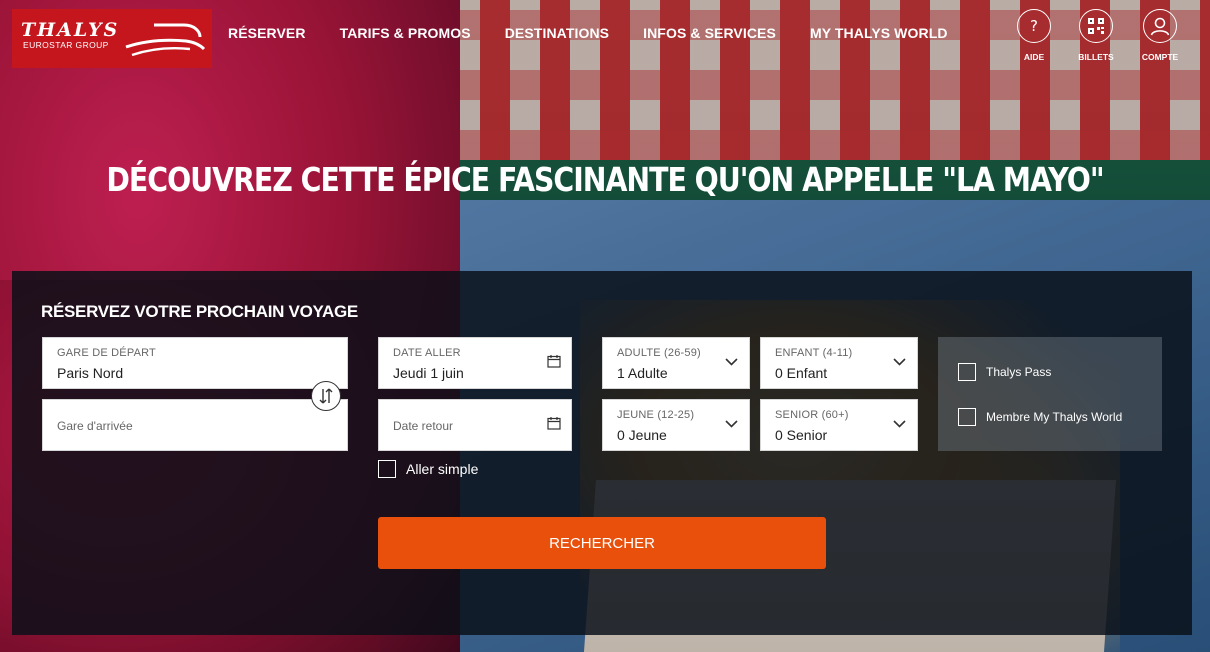 This screenshot has width=1210, height=652. Describe the element at coordinates (1096, 57) in the screenshot. I see `tickets-label: BILLETS` at that location.